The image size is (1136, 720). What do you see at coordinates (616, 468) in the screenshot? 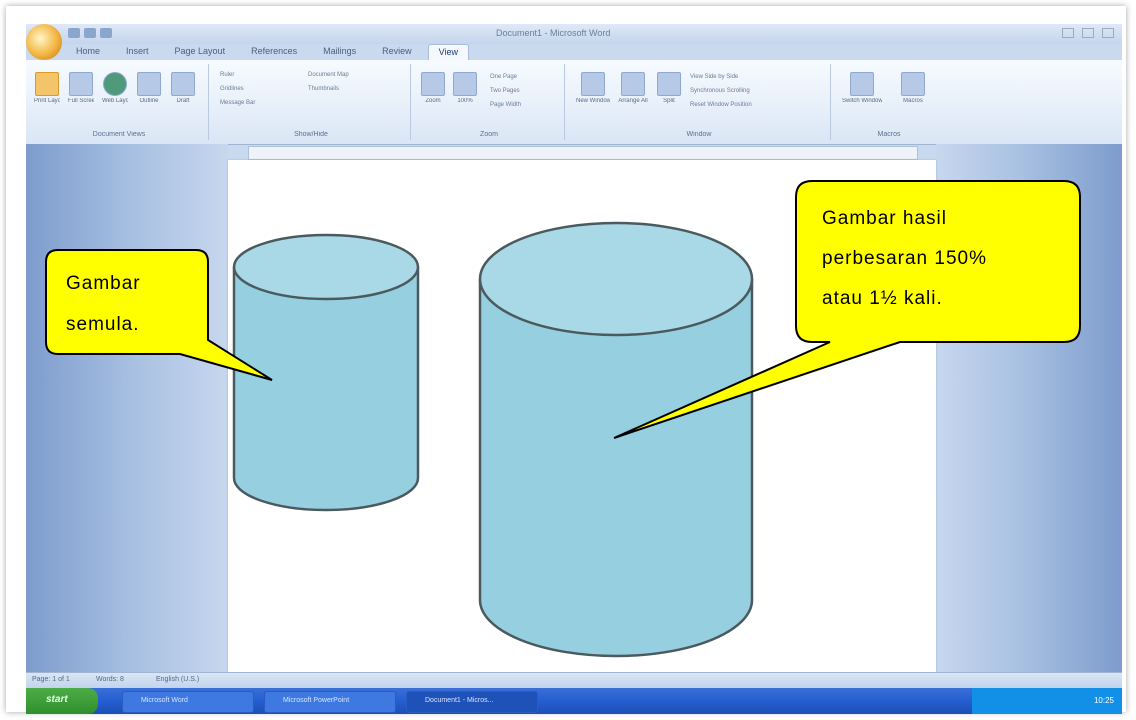
I see `large-cylinder-body` at bounding box center [616, 468].